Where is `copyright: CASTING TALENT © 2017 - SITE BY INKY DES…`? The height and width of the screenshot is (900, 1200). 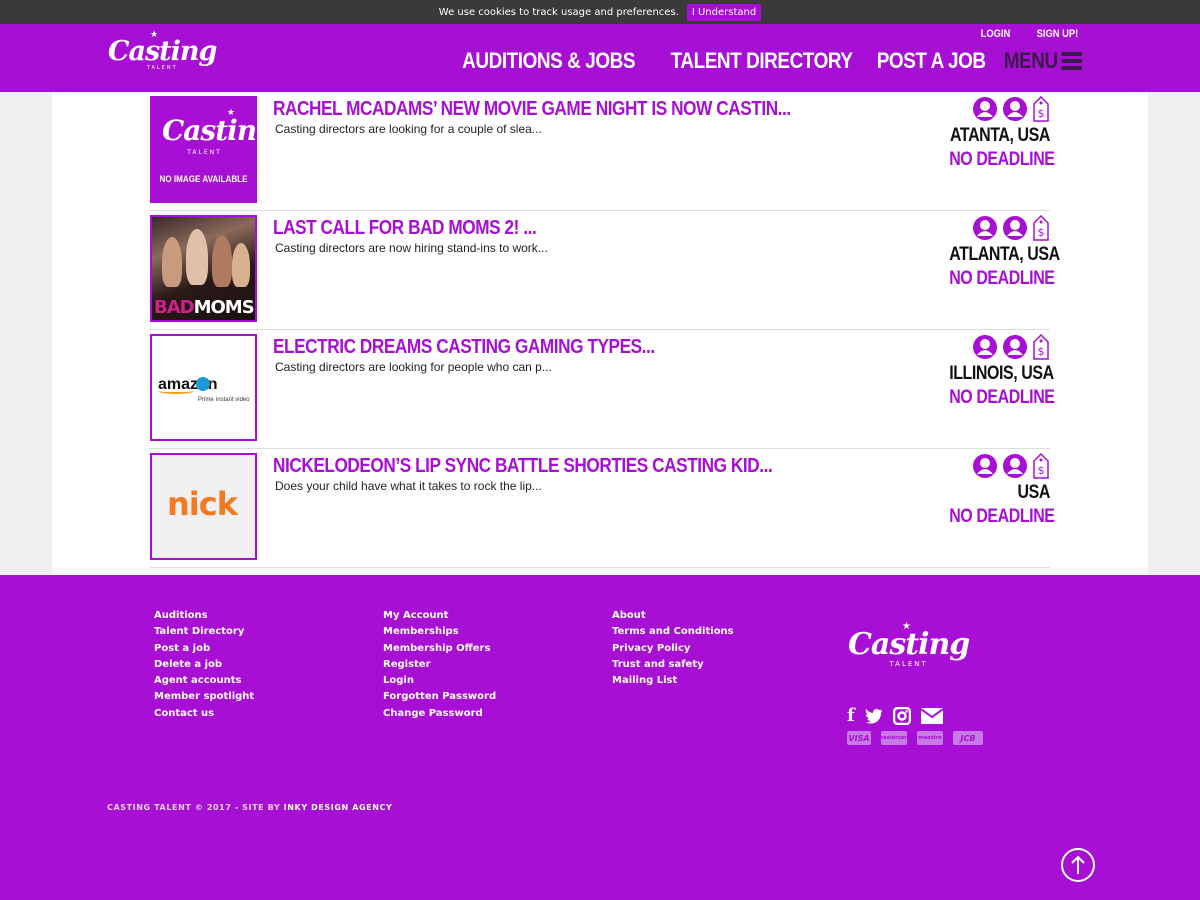
copyright: CASTING TALENT © 2017 - SITE BY INKY DES… is located at coordinates (249, 807).